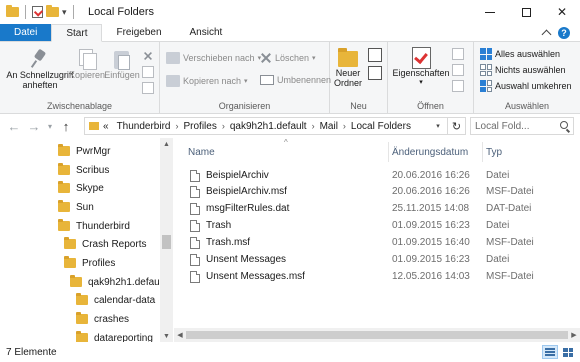  Describe the element at coordinates (180, 335) in the screenshot. I see `scroll-left-icon: ◀` at that location.